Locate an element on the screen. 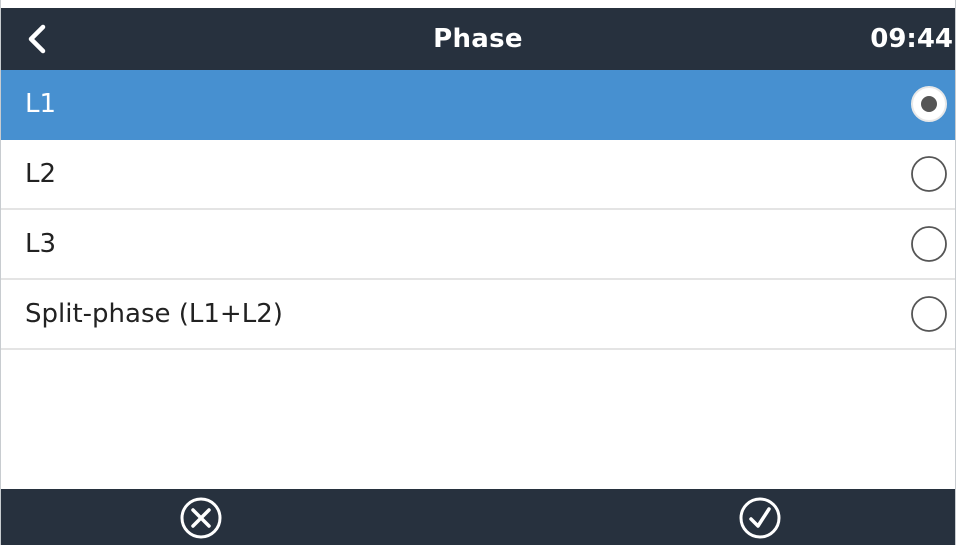  phase-option-l3: L3 is located at coordinates (478, 245).